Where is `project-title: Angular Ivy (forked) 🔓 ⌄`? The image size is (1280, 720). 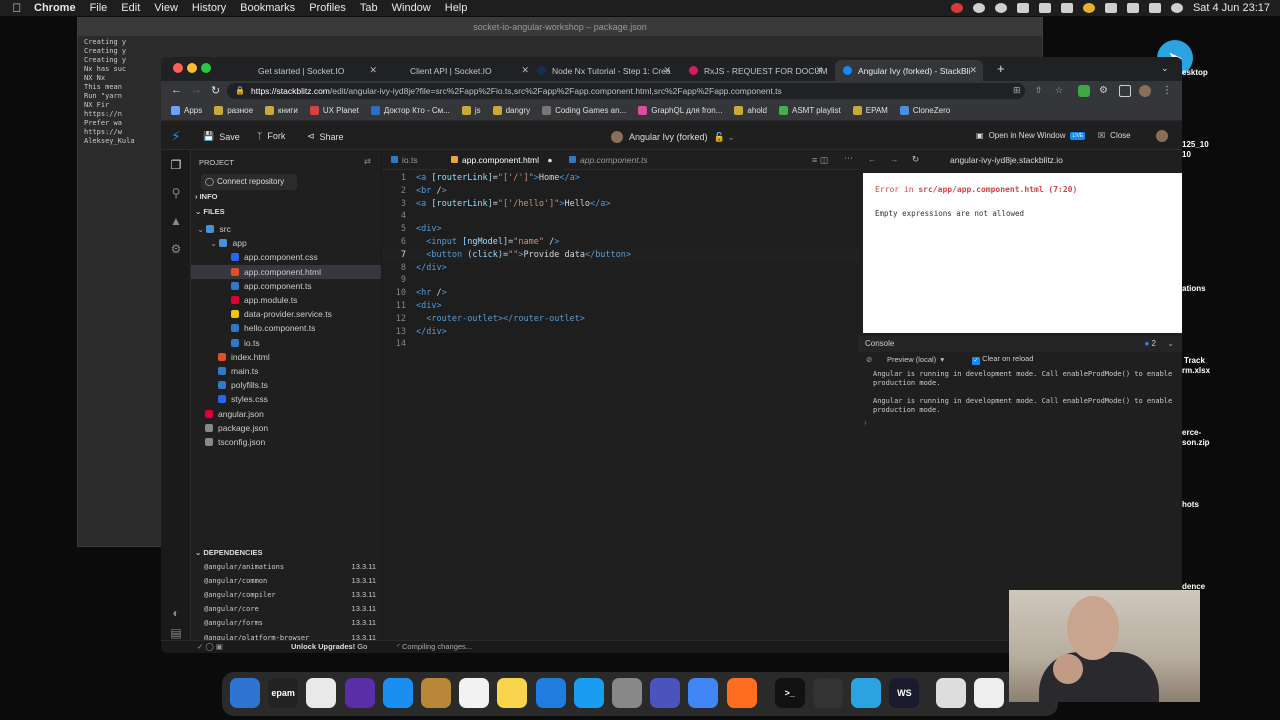
project-title: Angular Ivy (forked) 🔓 ⌄ is located at coordinates (673, 137).